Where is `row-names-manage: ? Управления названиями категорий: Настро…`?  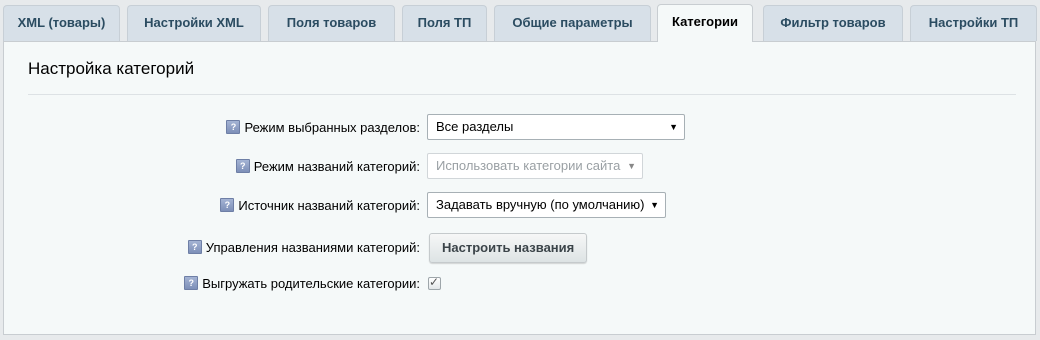 row-names-manage: ? Управления названиями категорий: Настро… is located at coordinates (520, 248).